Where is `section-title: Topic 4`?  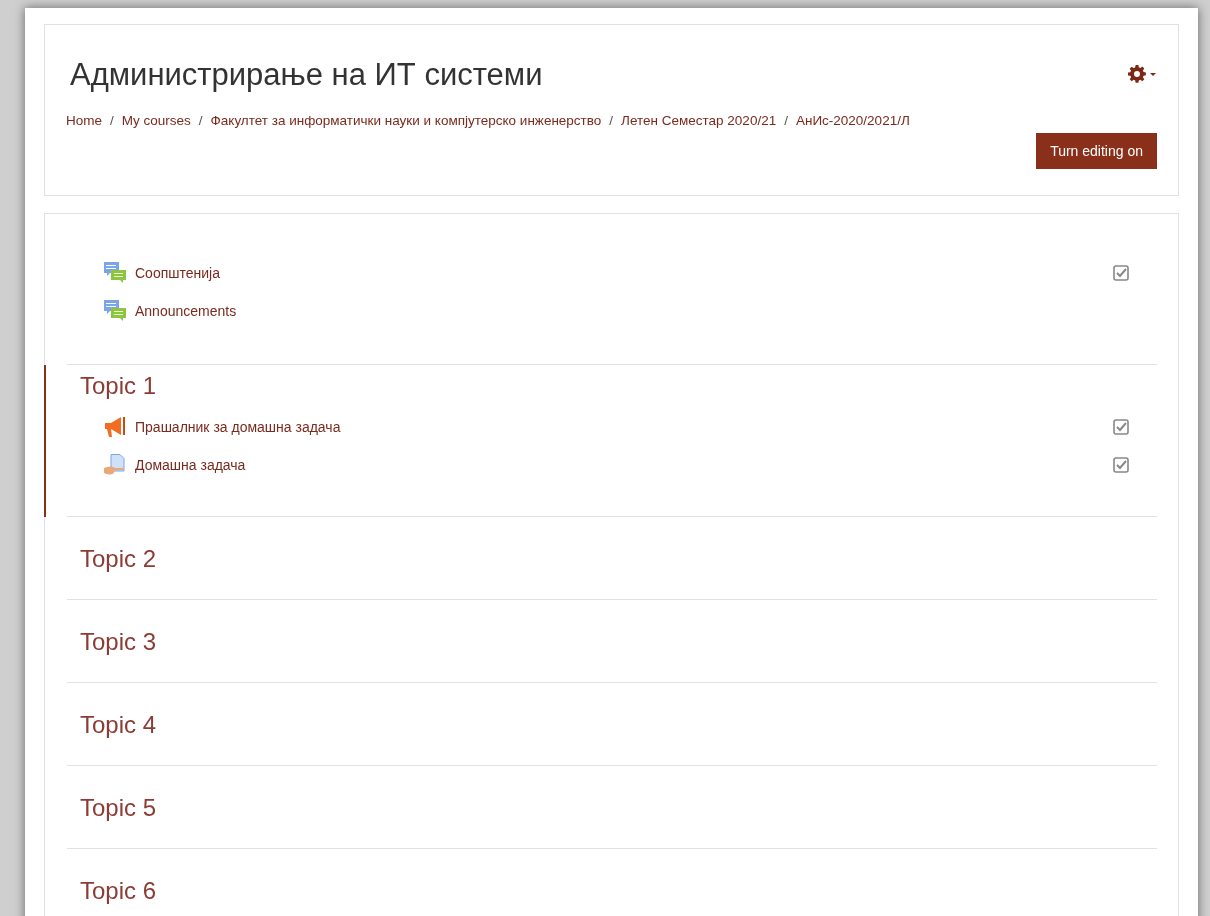 section-title: Topic 4 is located at coordinates (618, 724).